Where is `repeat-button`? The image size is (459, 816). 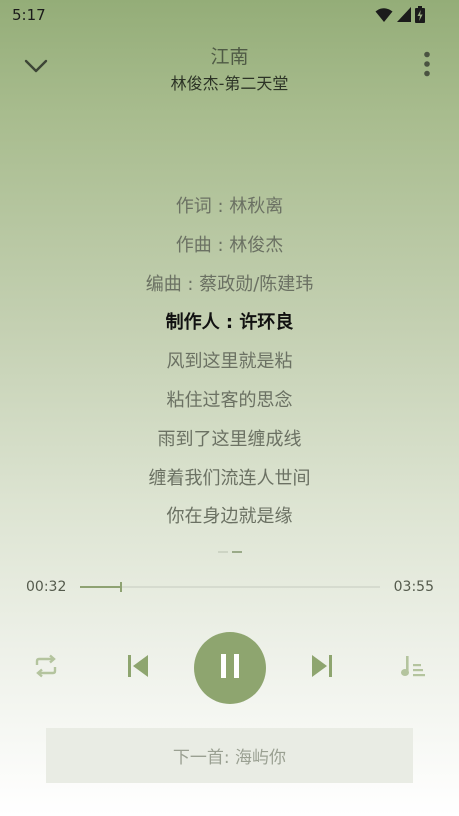
repeat-button is located at coordinates (46, 668).